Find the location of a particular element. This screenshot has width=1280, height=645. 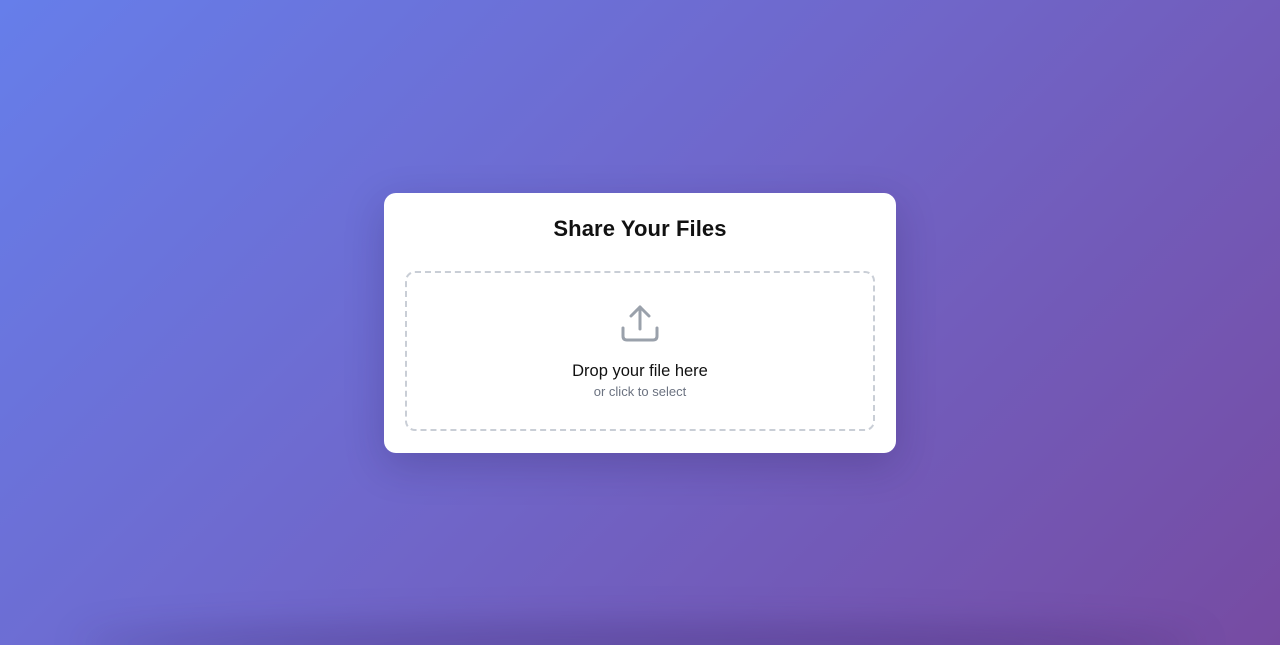

drop-primary-text: Drop your file here is located at coordinates (640, 371).